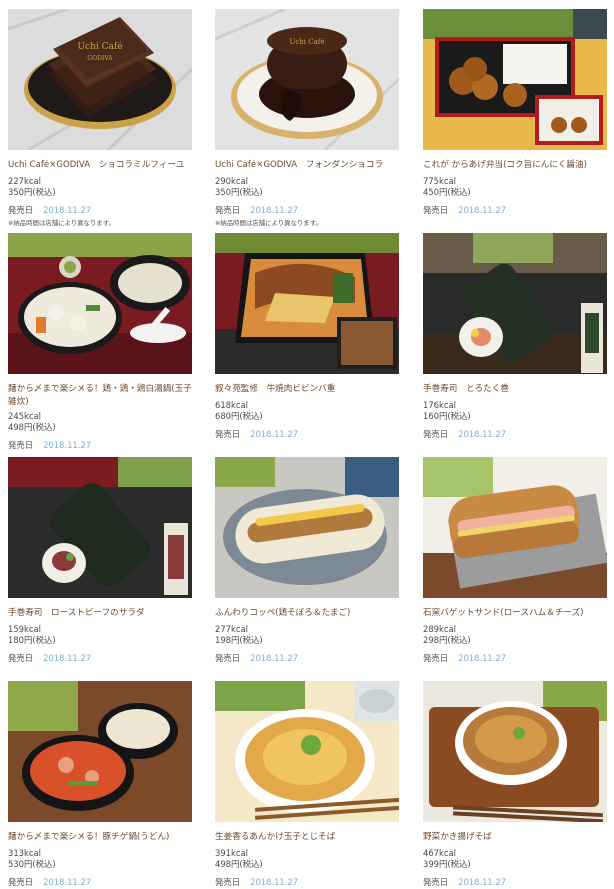 The height and width of the screenshot is (889, 614). I want to click on product-calories: 313kcal, so click(24, 853).